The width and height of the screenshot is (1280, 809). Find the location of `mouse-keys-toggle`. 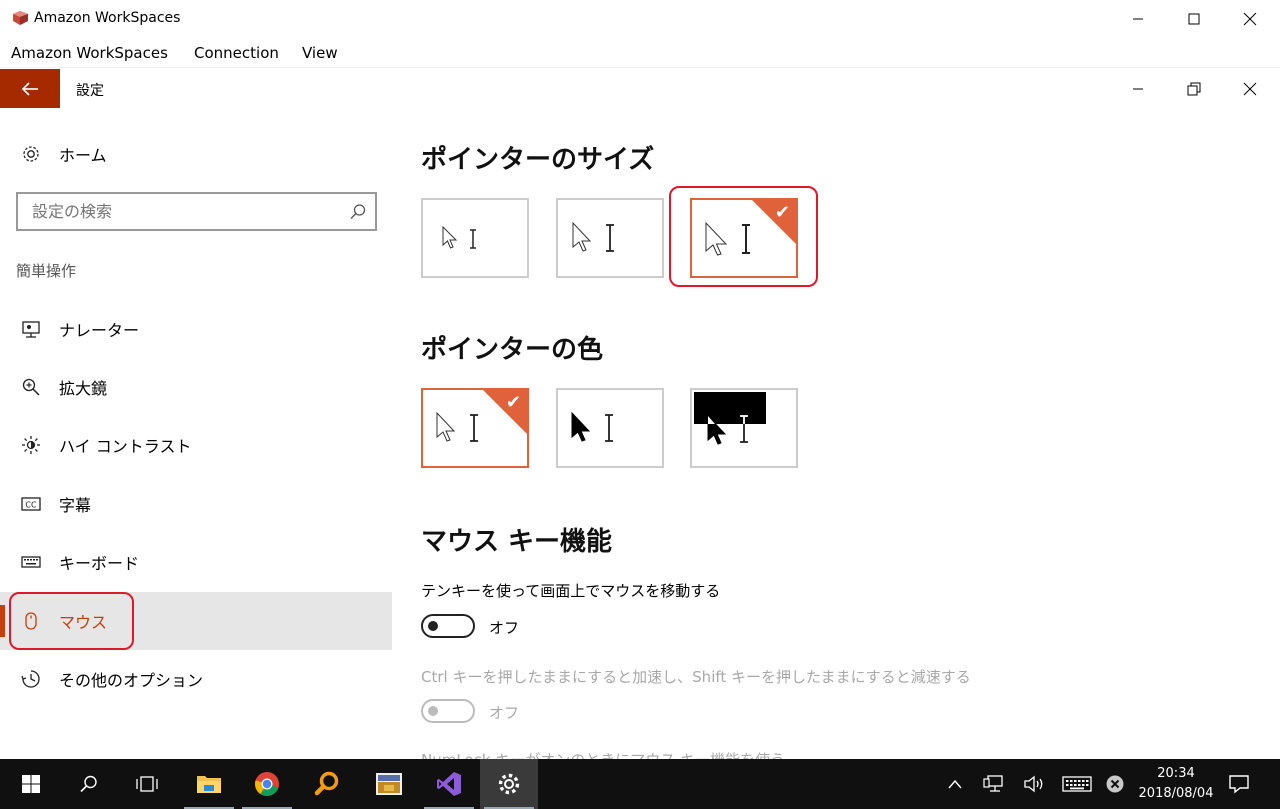

mouse-keys-toggle is located at coordinates (448, 626).